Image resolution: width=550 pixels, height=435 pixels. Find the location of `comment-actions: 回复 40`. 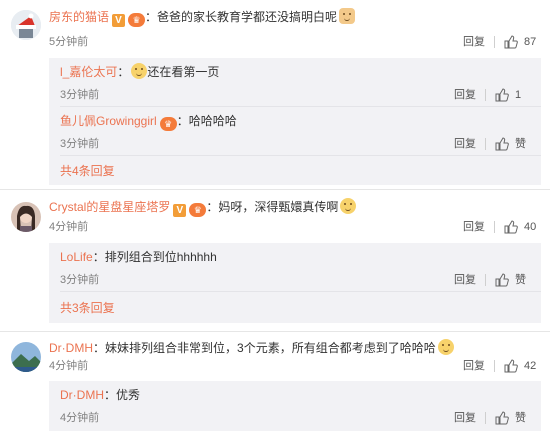

comment-actions: 回复 40 is located at coordinates (500, 227).